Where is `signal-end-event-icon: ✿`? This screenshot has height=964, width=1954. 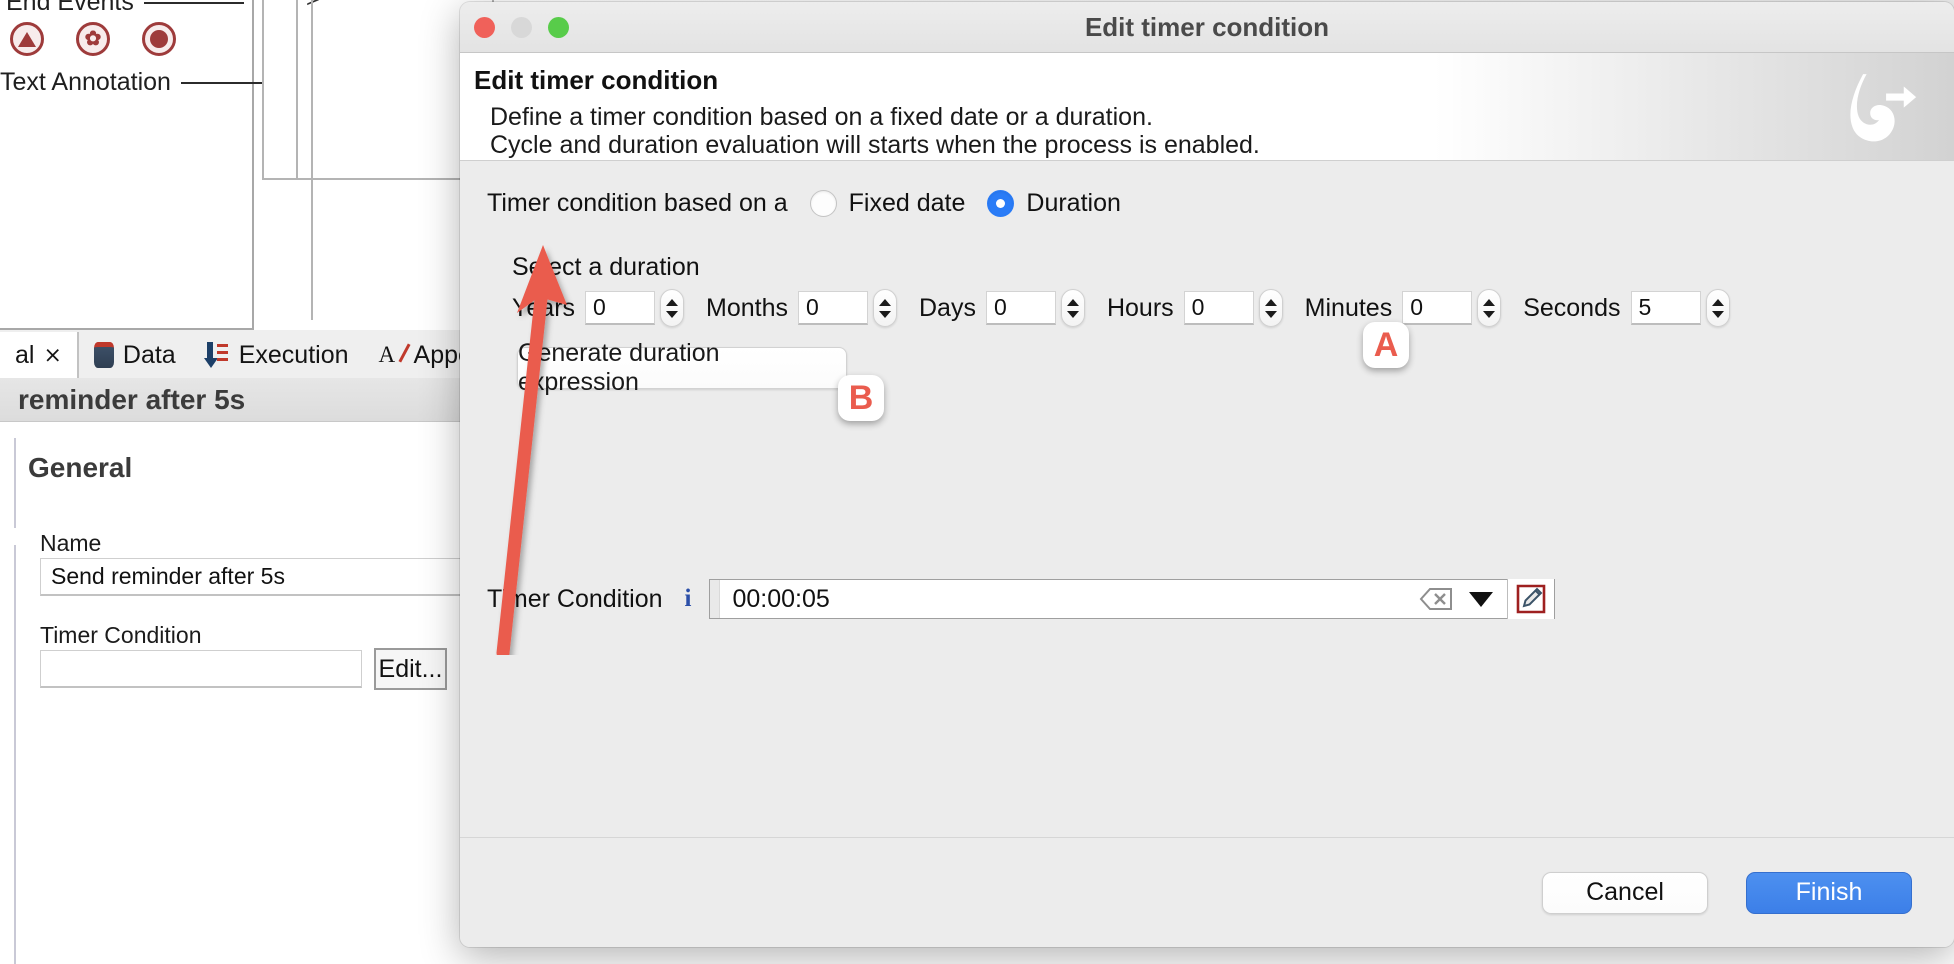
signal-end-event-icon: ✿ is located at coordinates (93, 39).